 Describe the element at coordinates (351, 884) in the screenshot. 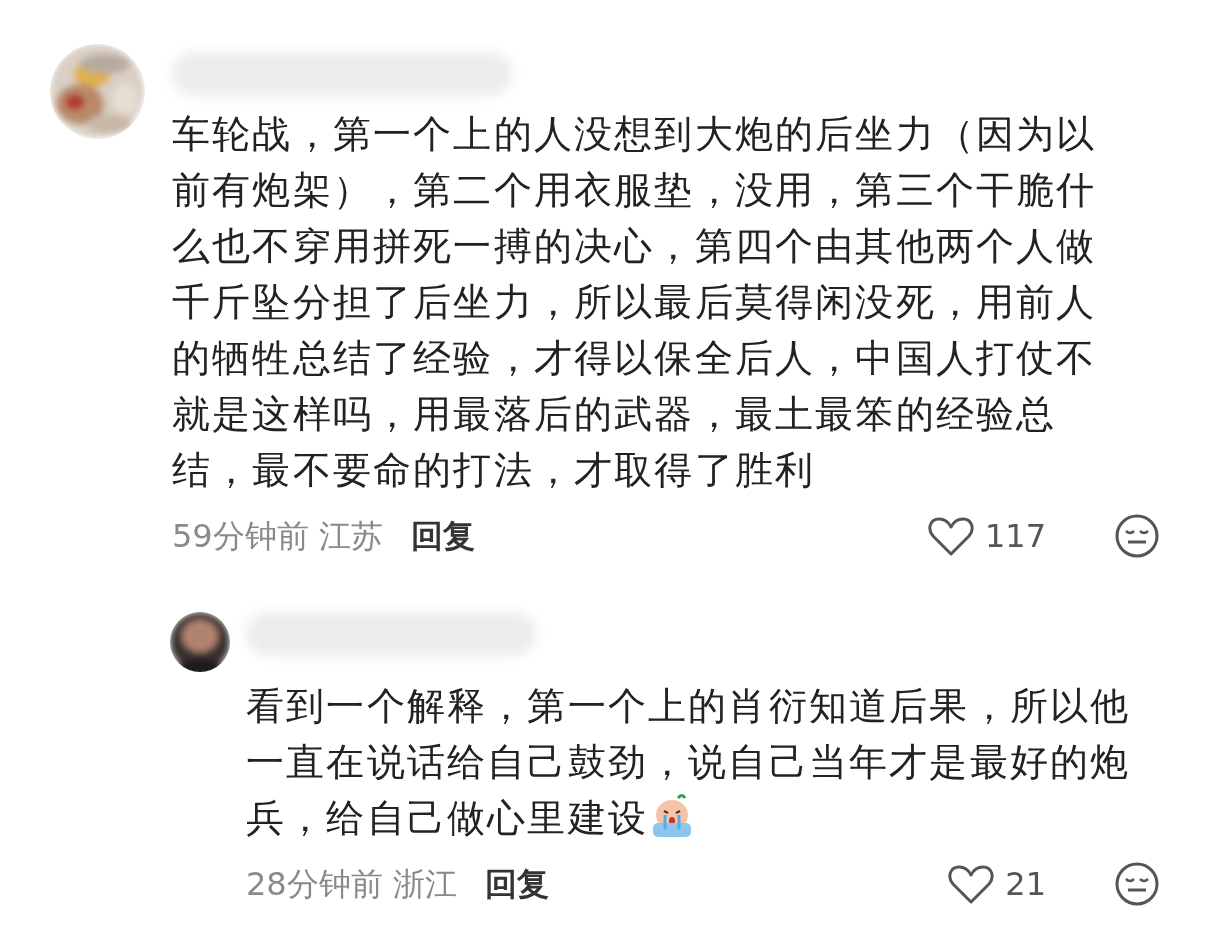

I see `comment-time: 28分钟前 浙江` at that location.